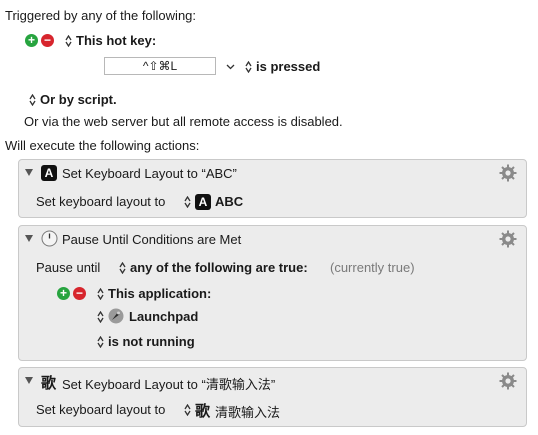  Describe the element at coordinates (372, 267) in the screenshot. I see `condition-status: (currently true)` at that location.